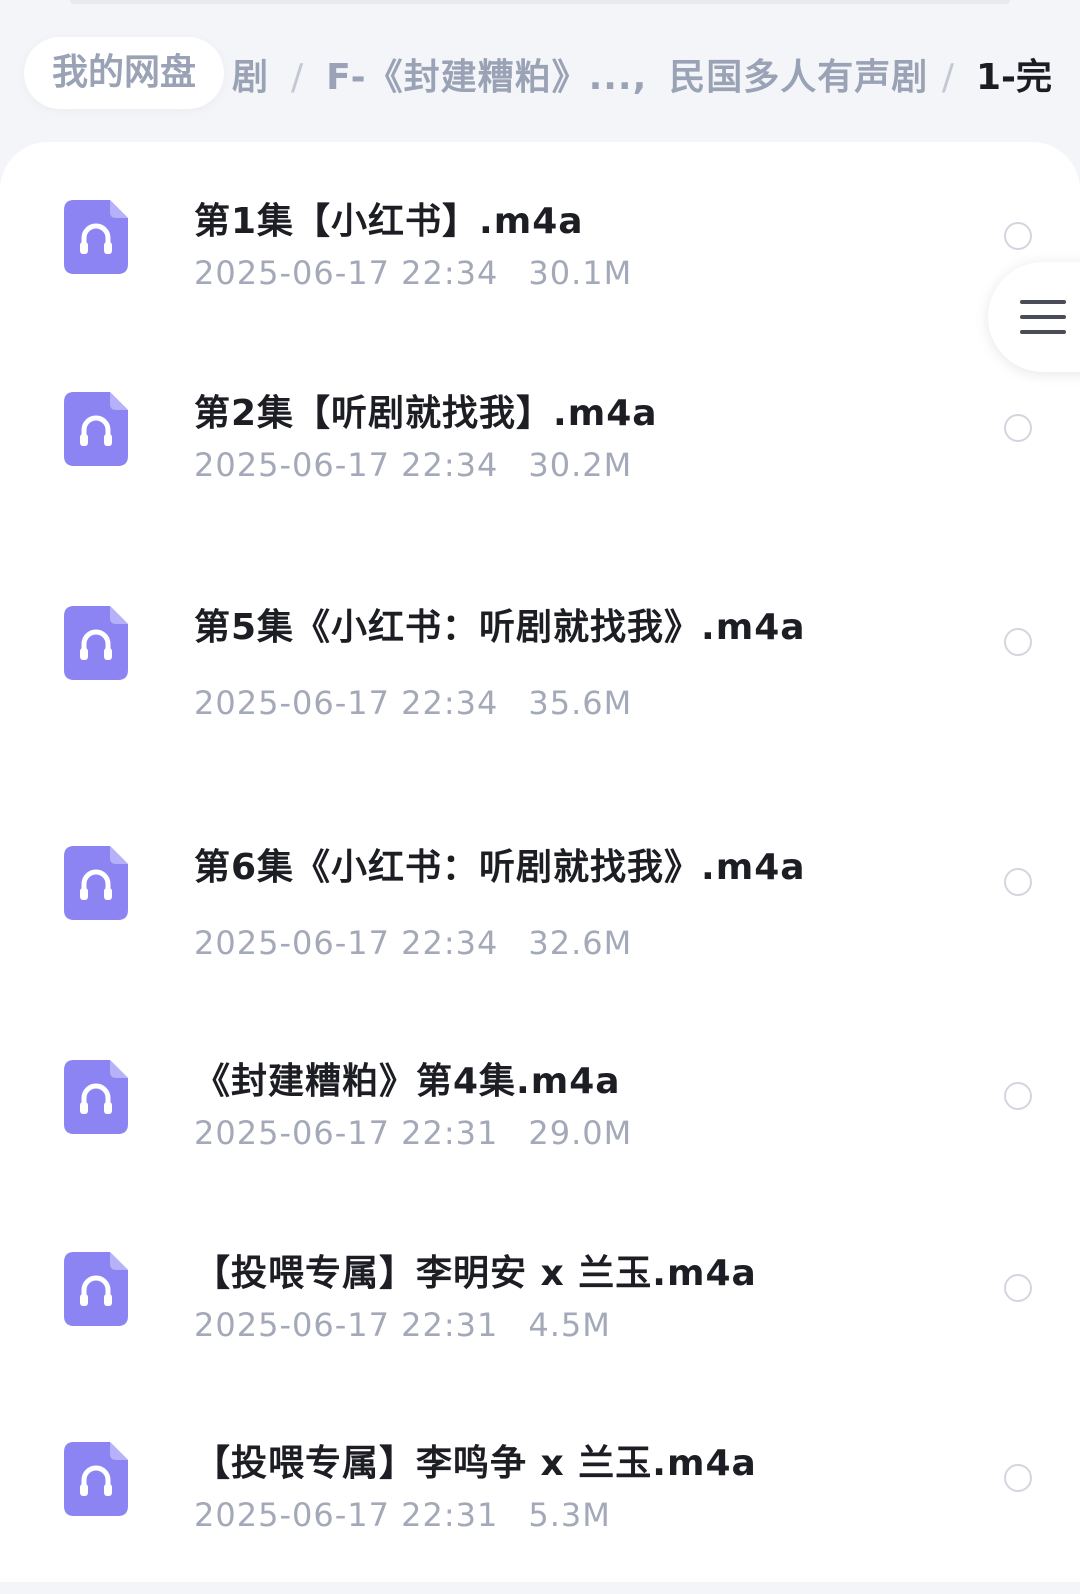 The image size is (1080, 1594). Describe the element at coordinates (475, 1463) in the screenshot. I see `file-name: 【投喂专属】李鸣争 x 兰玉.m4a` at that location.